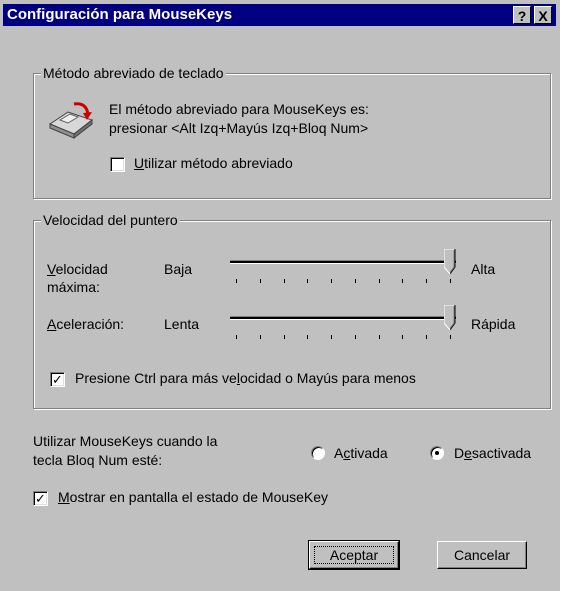  I want to click on acceleration-label-text: celeración:, so click(90, 324).